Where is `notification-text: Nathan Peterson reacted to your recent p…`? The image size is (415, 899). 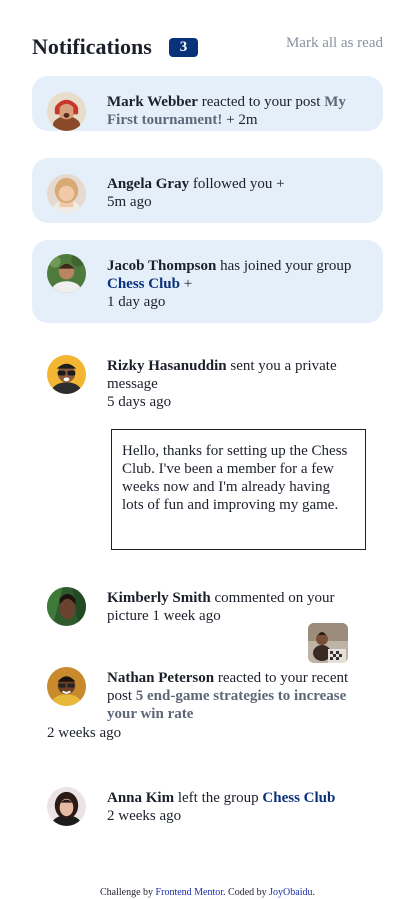
notification-text: Nathan Peterson reacted to your recent p… is located at coordinates (238, 696).